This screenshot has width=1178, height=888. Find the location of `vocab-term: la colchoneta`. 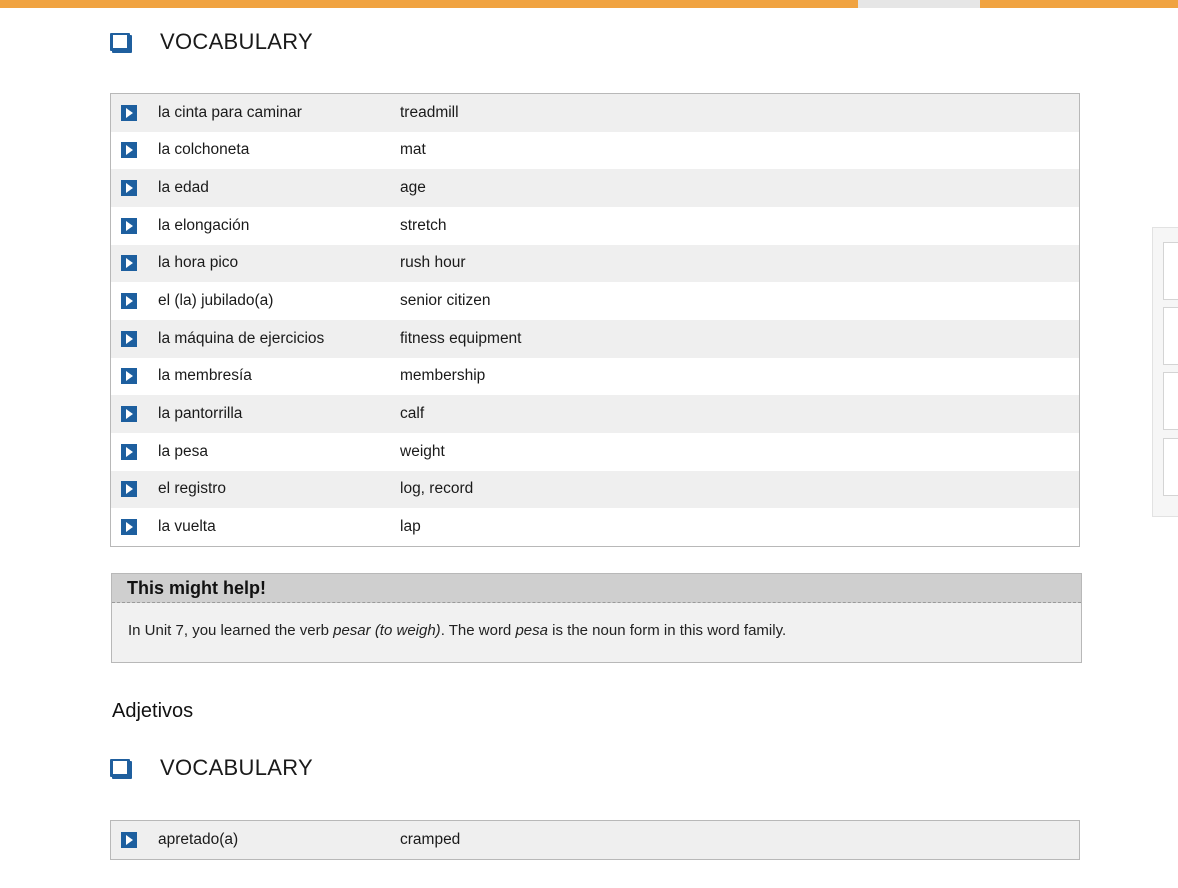

vocab-term: la colchoneta is located at coordinates (204, 150).